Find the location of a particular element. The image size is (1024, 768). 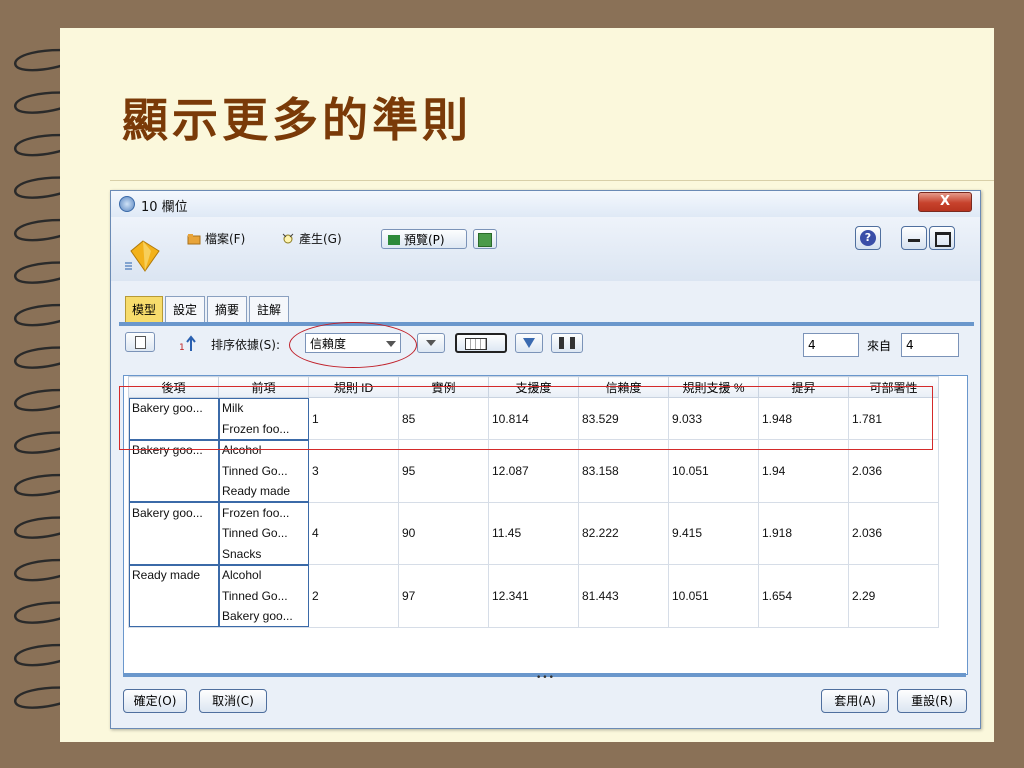

ok-button: 確定(O) is located at coordinates (155, 701).